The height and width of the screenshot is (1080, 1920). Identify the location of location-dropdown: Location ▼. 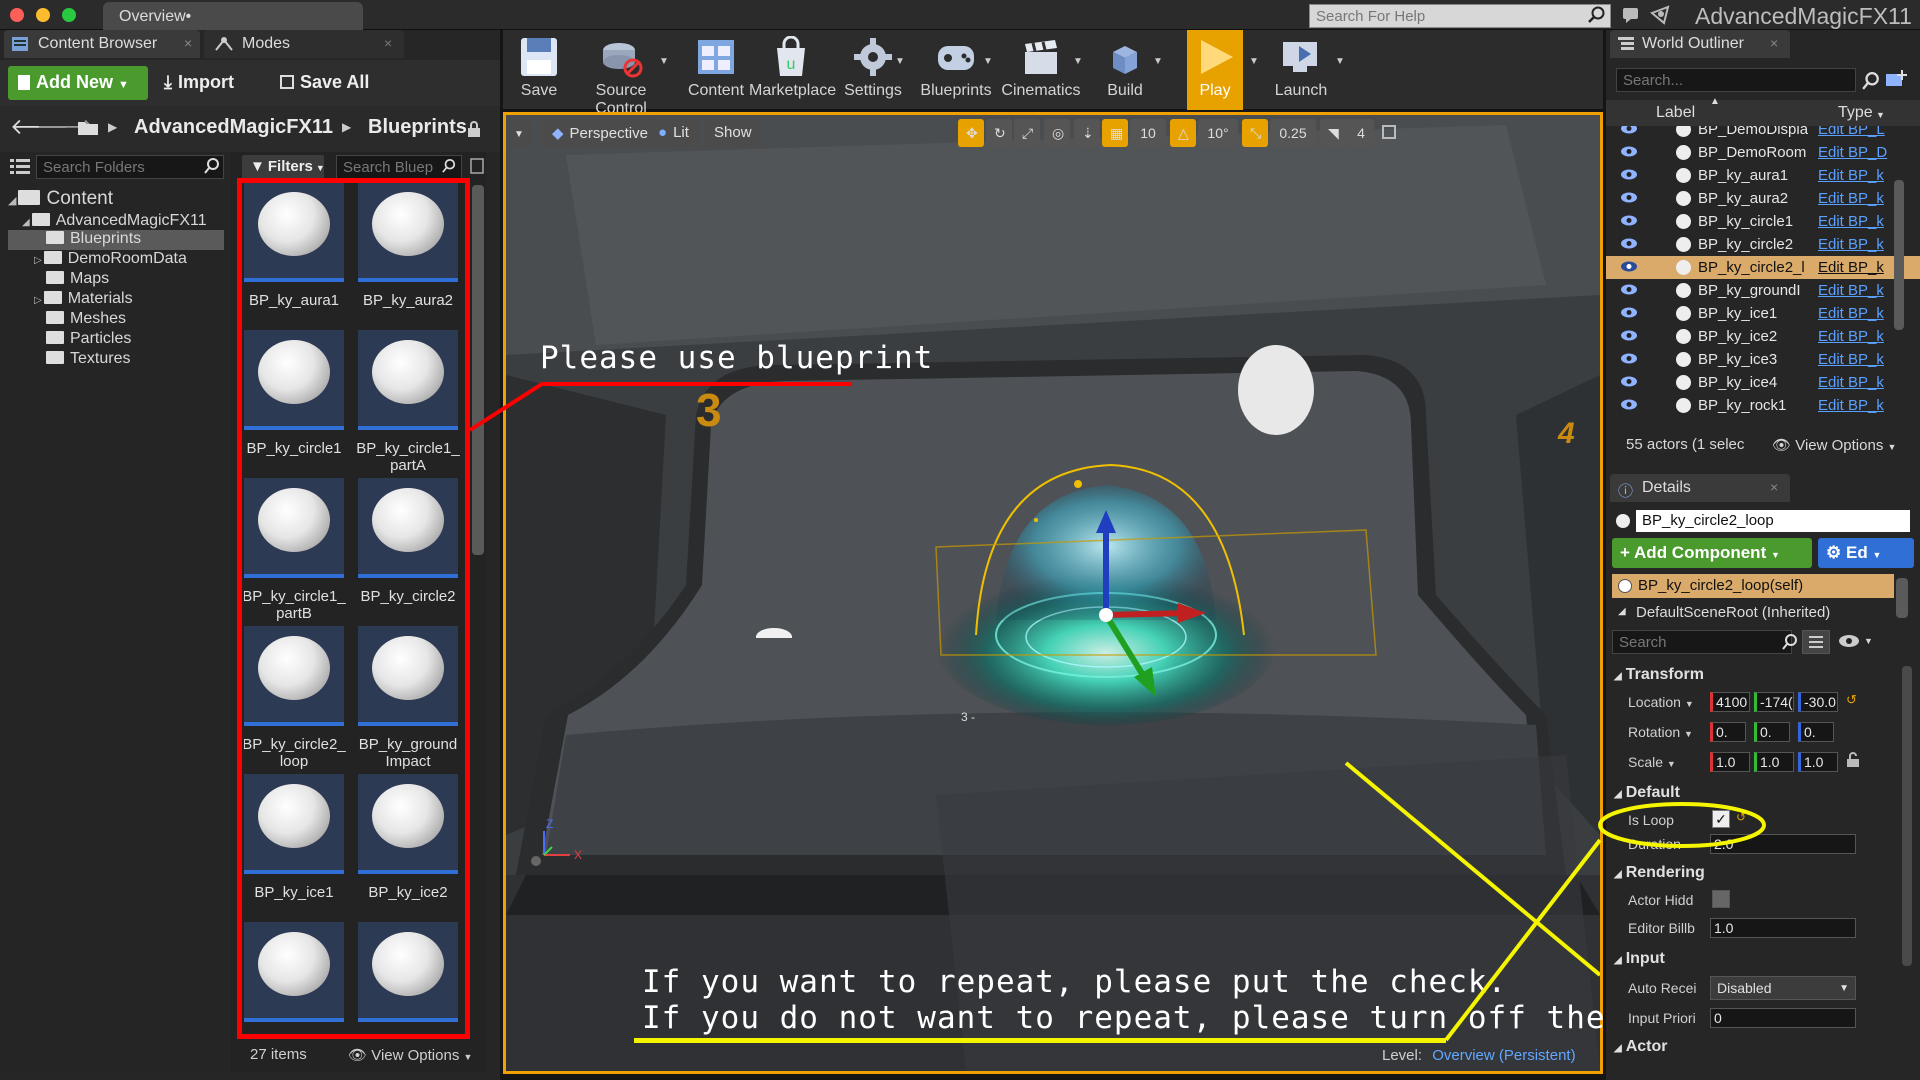
(1661, 702).